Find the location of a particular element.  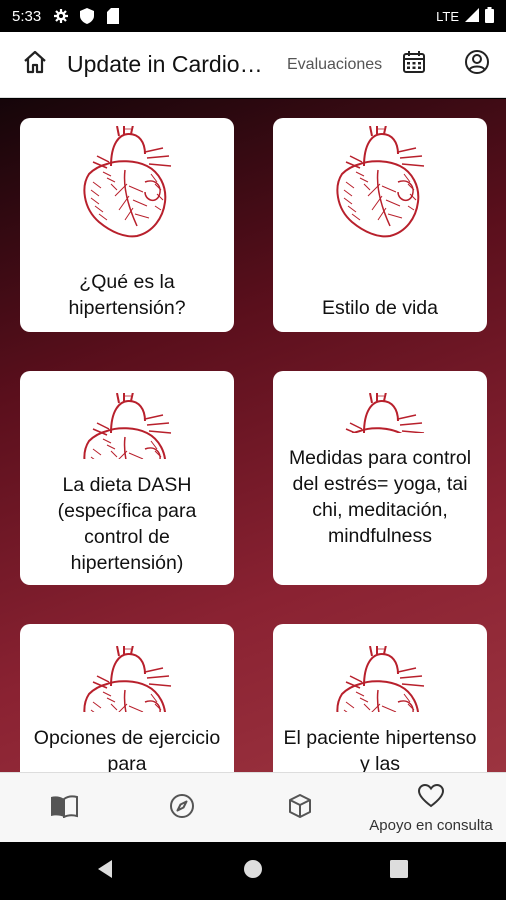

battery-icon is located at coordinates (489, 16).